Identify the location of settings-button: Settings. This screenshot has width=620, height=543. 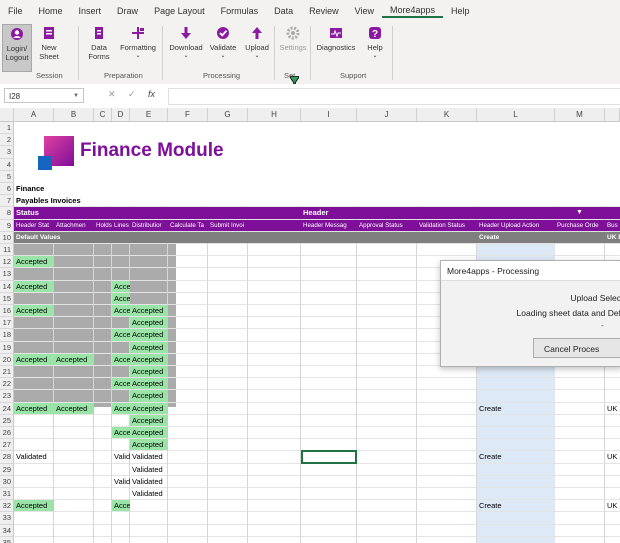
(293, 47).